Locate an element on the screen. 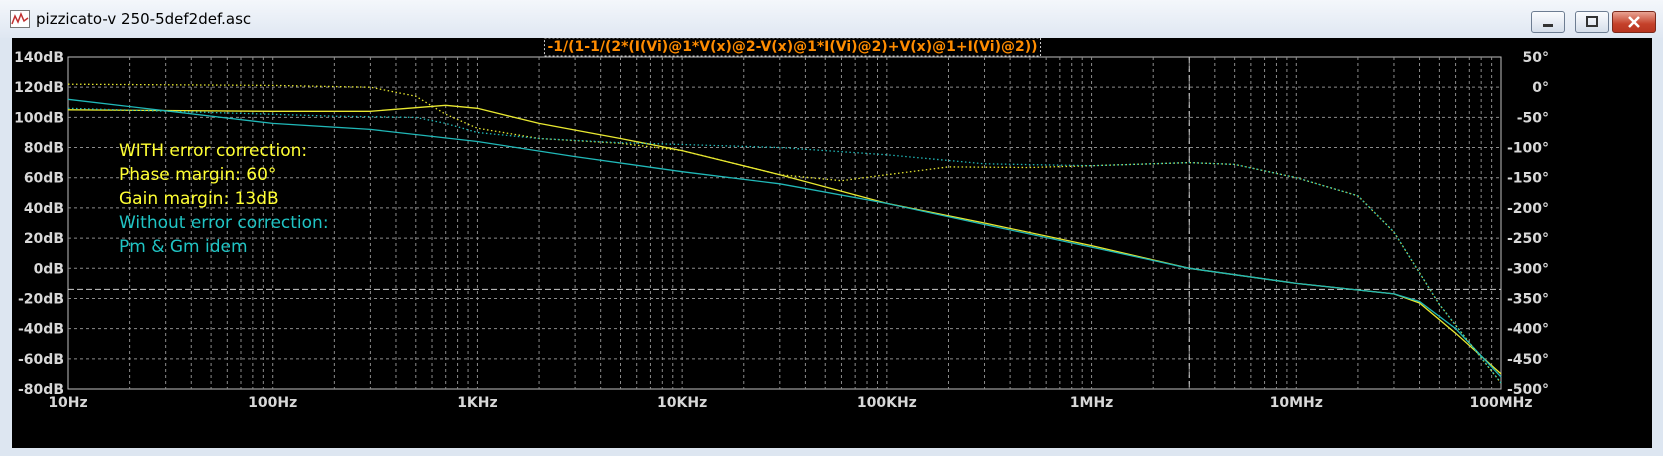  y-left-tick-label: 40dB is located at coordinates (44, 209).